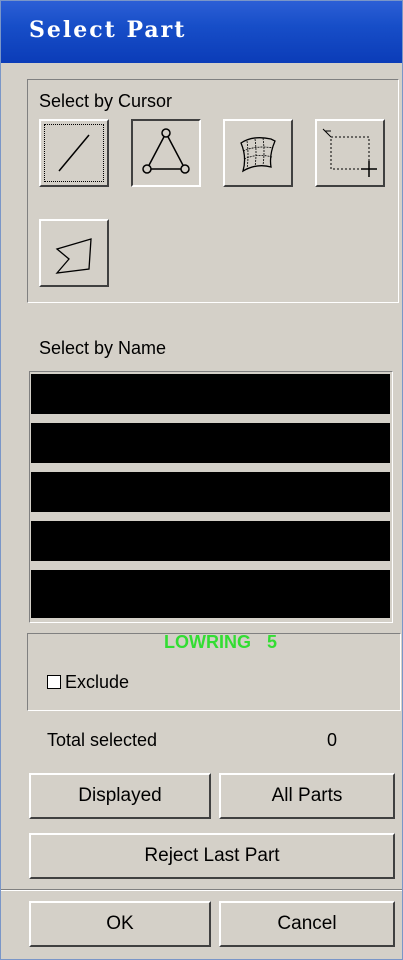 The height and width of the screenshot is (960, 403). What do you see at coordinates (103, 348) in the screenshot?
I see `name-section-label: Select by Name` at bounding box center [103, 348].